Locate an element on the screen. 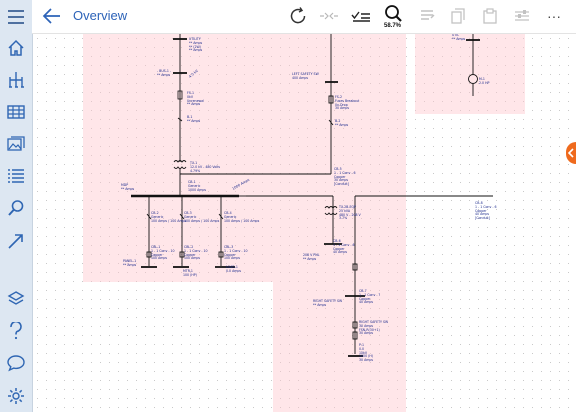 This screenshot has height=412, width=576. right-load-label: P-1 0.0 15kV 1000 (H) 30 Amps is located at coordinates (366, 353).